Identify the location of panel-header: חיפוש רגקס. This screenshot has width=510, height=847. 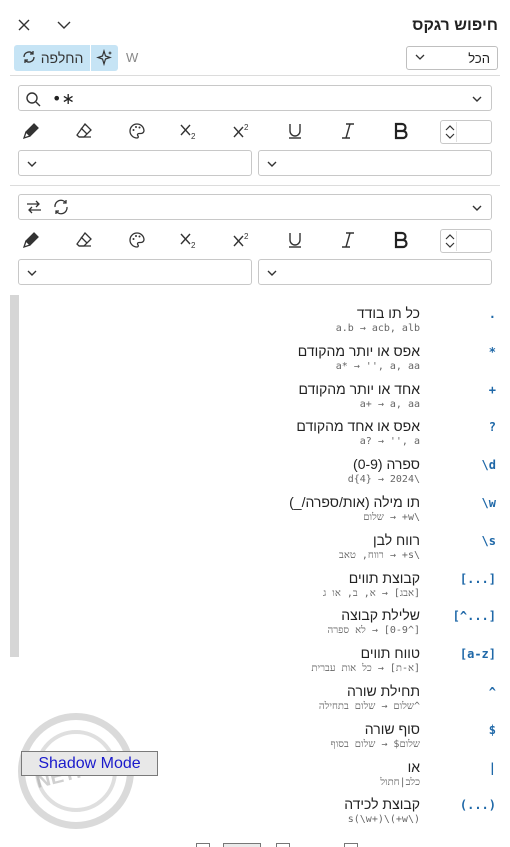
(255, 22).